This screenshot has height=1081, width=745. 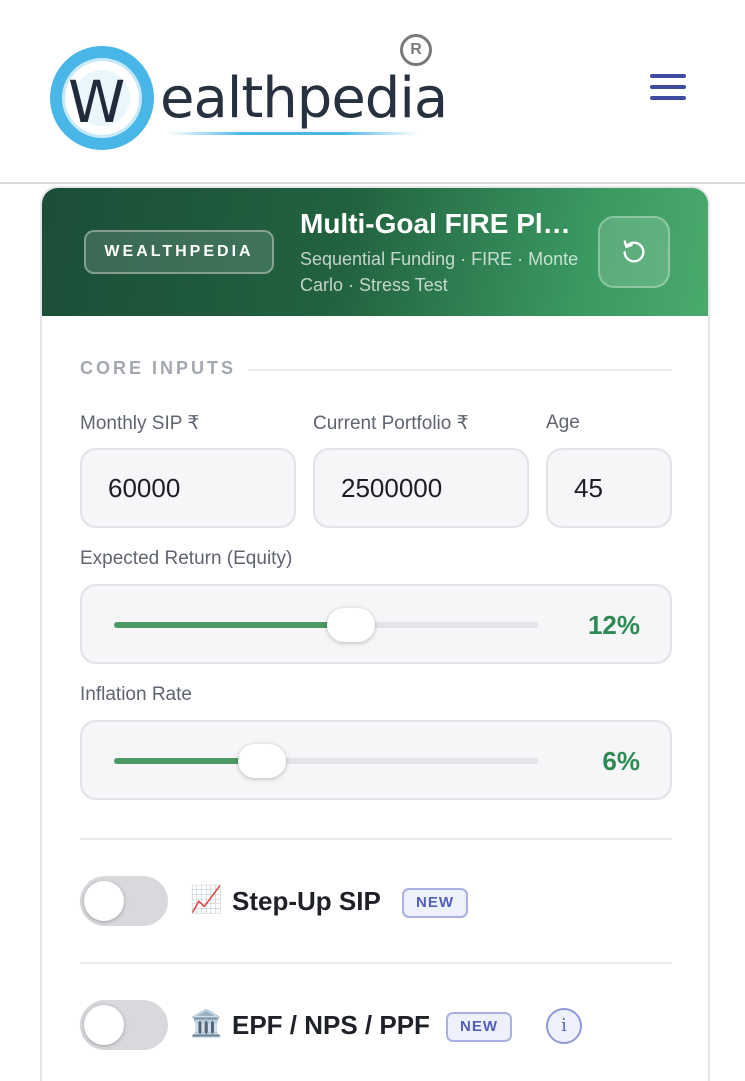 What do you see at coordinates (421, 488) in the screenshot?
I see `current-portfolio-input: 2500000` at bounding box center [421, 488].